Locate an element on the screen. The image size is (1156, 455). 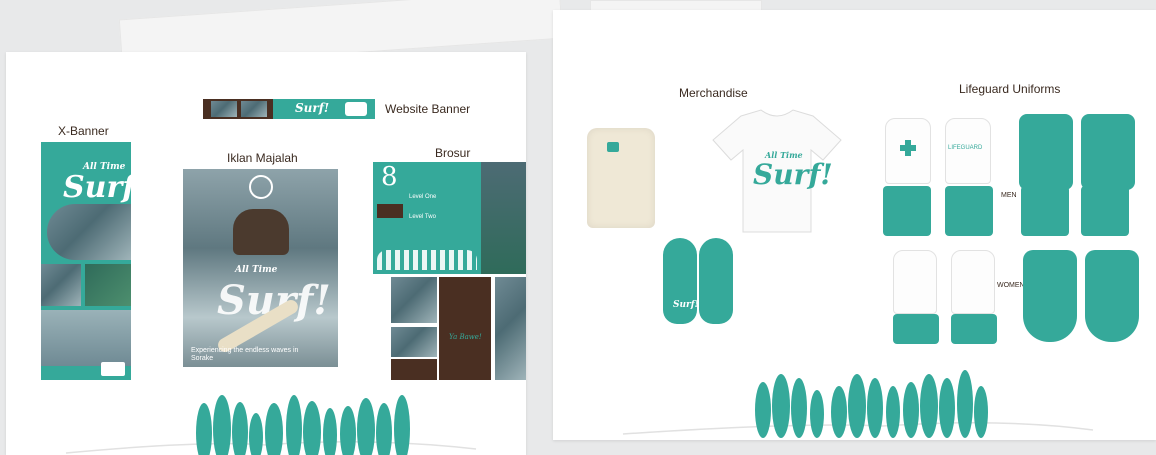
women-label: WOMEN is located at coordinates (1011, 285).